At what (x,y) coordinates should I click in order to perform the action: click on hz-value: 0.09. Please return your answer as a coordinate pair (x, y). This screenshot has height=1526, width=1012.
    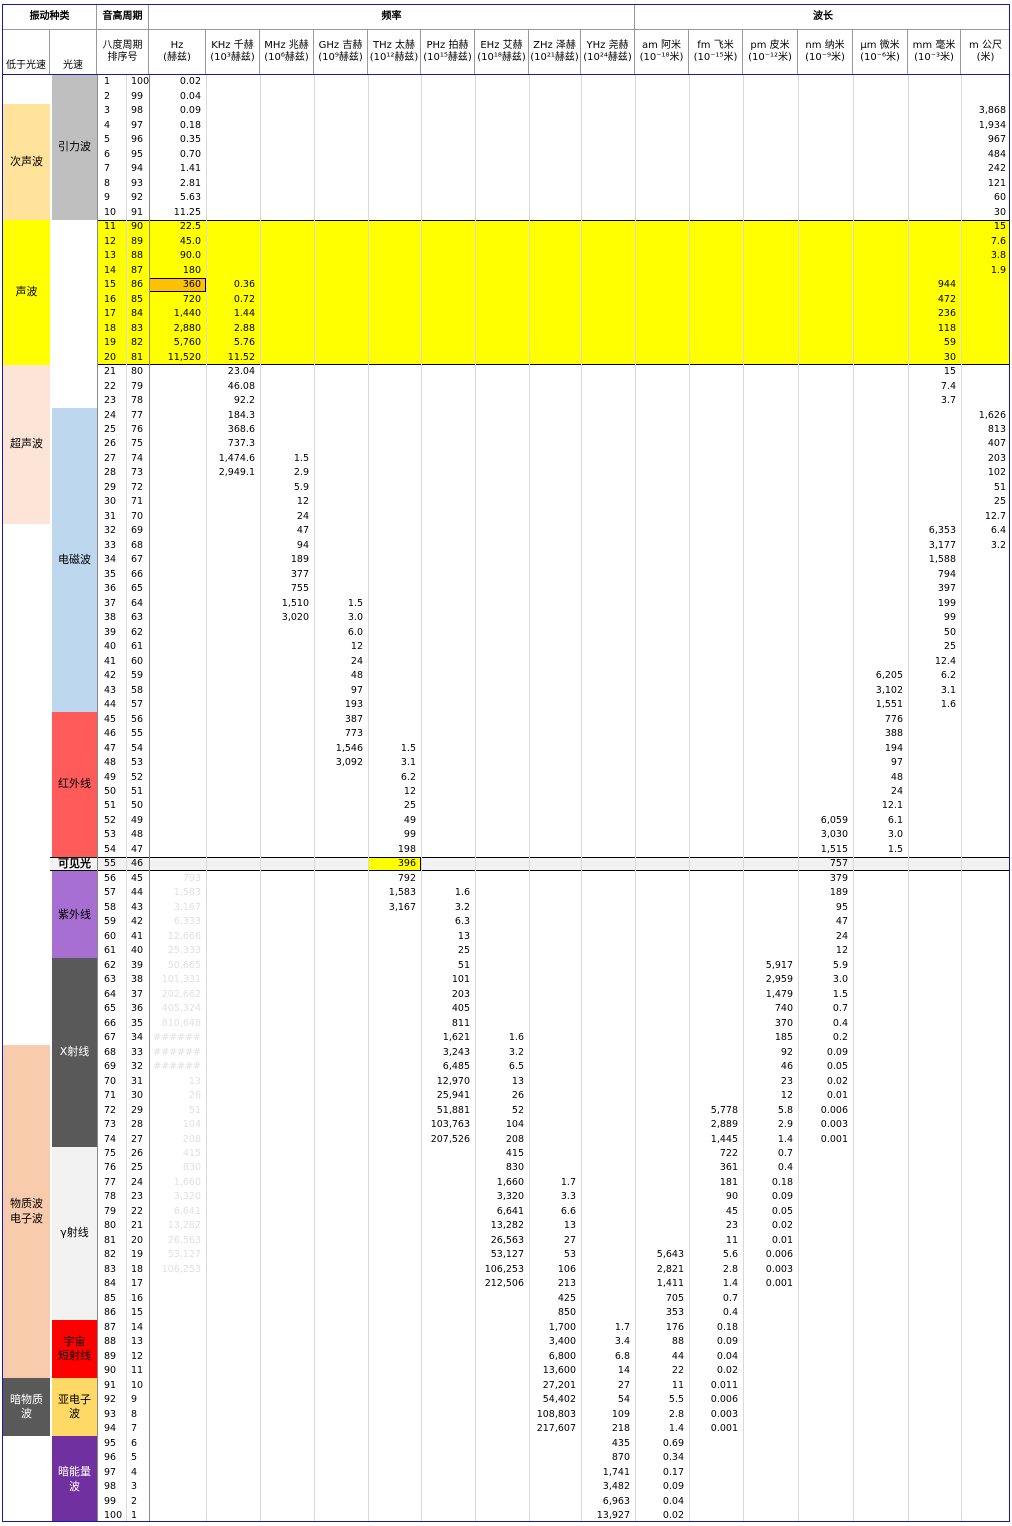
    Looking at the image, I should click on (190, 111).